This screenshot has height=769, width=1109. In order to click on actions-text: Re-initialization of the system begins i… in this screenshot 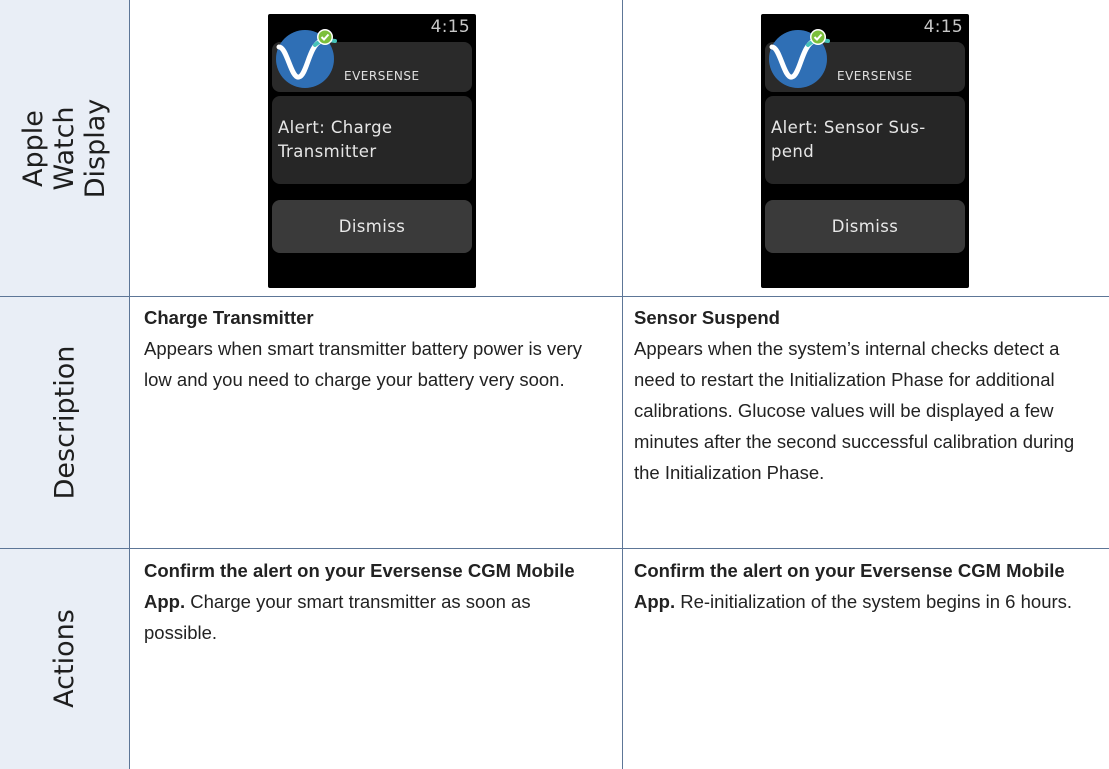, I will do `click(874, 601)`.